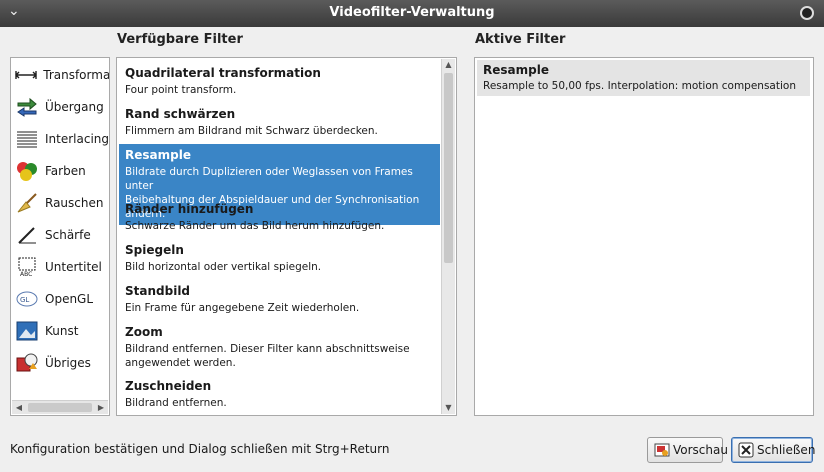 The width and height of the screenshot is (824, 472). I want to click on category-item: Kunst, so click(62, 331).